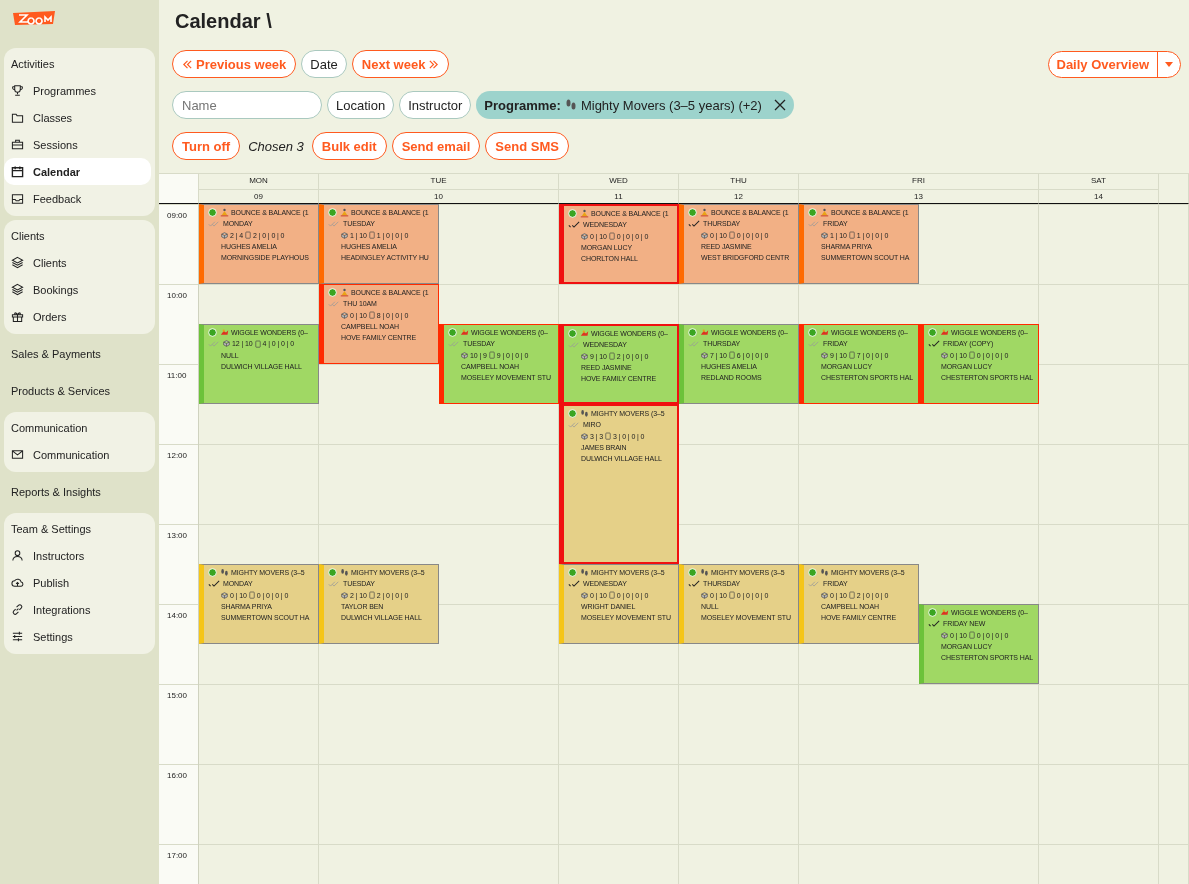 The image size is (1189, 884). I want to click on caret-icon, so click(1169, 64).